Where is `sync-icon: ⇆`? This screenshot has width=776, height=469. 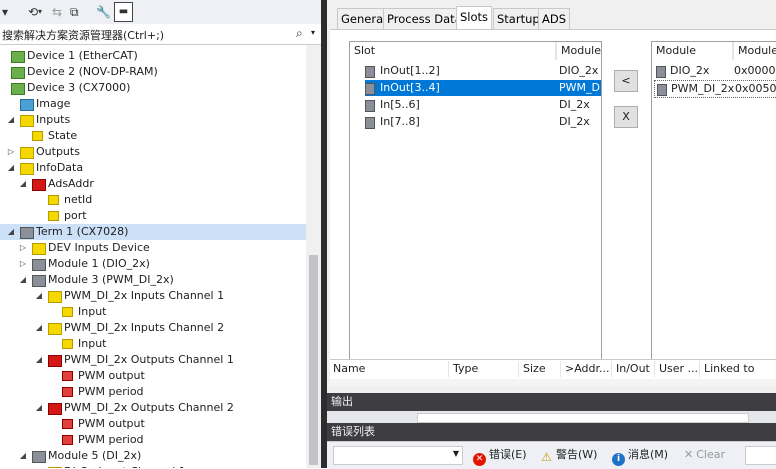 sync-icon: ⇆ is located at coordinates (57, 12).